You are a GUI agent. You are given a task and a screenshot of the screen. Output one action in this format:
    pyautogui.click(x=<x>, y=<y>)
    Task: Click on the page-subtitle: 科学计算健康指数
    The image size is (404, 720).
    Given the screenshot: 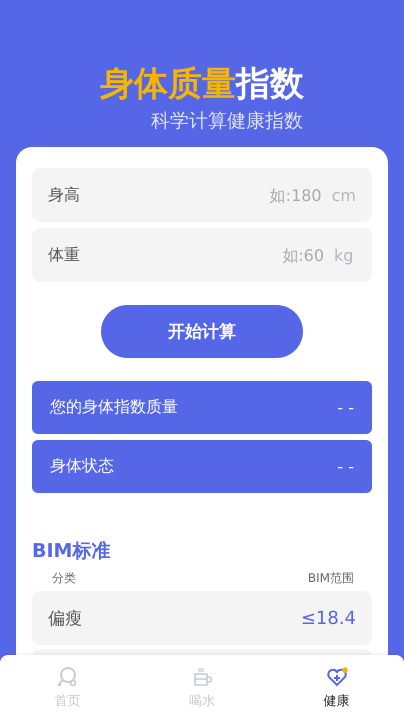 What is the action you would take?
    pyautogui.click(x=226, y=121)
    